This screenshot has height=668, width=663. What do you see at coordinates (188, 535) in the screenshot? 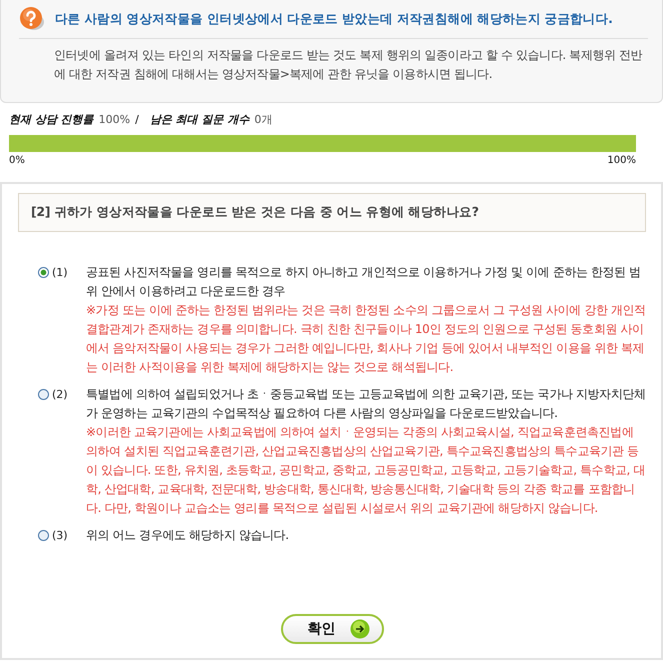
I see `option-text: 위의 어느 경우에도 해당하지 않습니다.` at bounding box center [188, 535].